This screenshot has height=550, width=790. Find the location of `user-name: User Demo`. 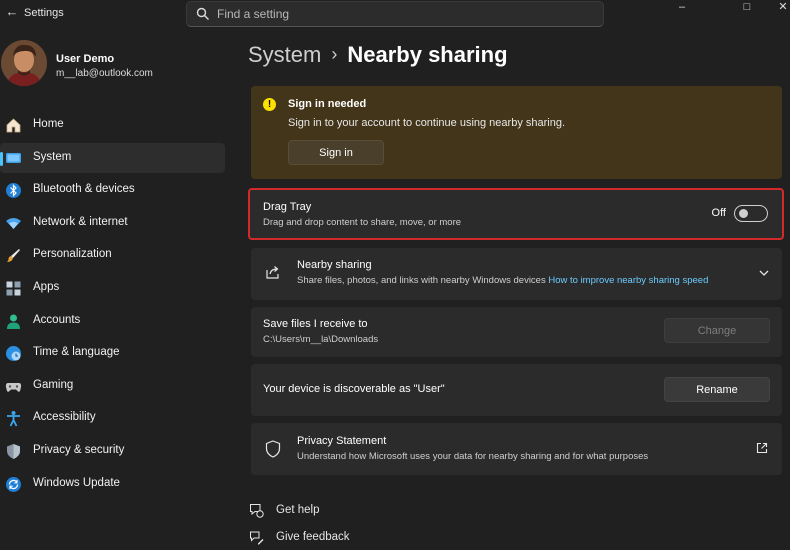

user-name: User Demo is located at coordinates (85, 59).